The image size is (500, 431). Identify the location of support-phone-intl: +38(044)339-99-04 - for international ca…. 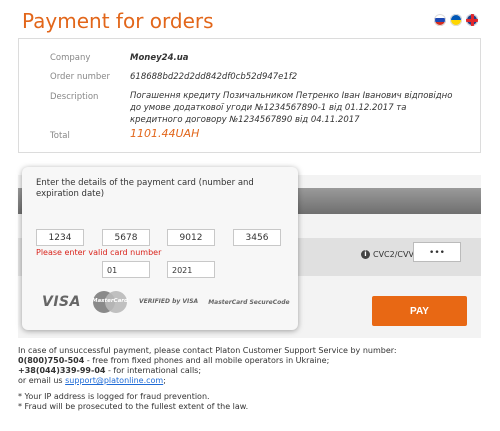
(207, 371).